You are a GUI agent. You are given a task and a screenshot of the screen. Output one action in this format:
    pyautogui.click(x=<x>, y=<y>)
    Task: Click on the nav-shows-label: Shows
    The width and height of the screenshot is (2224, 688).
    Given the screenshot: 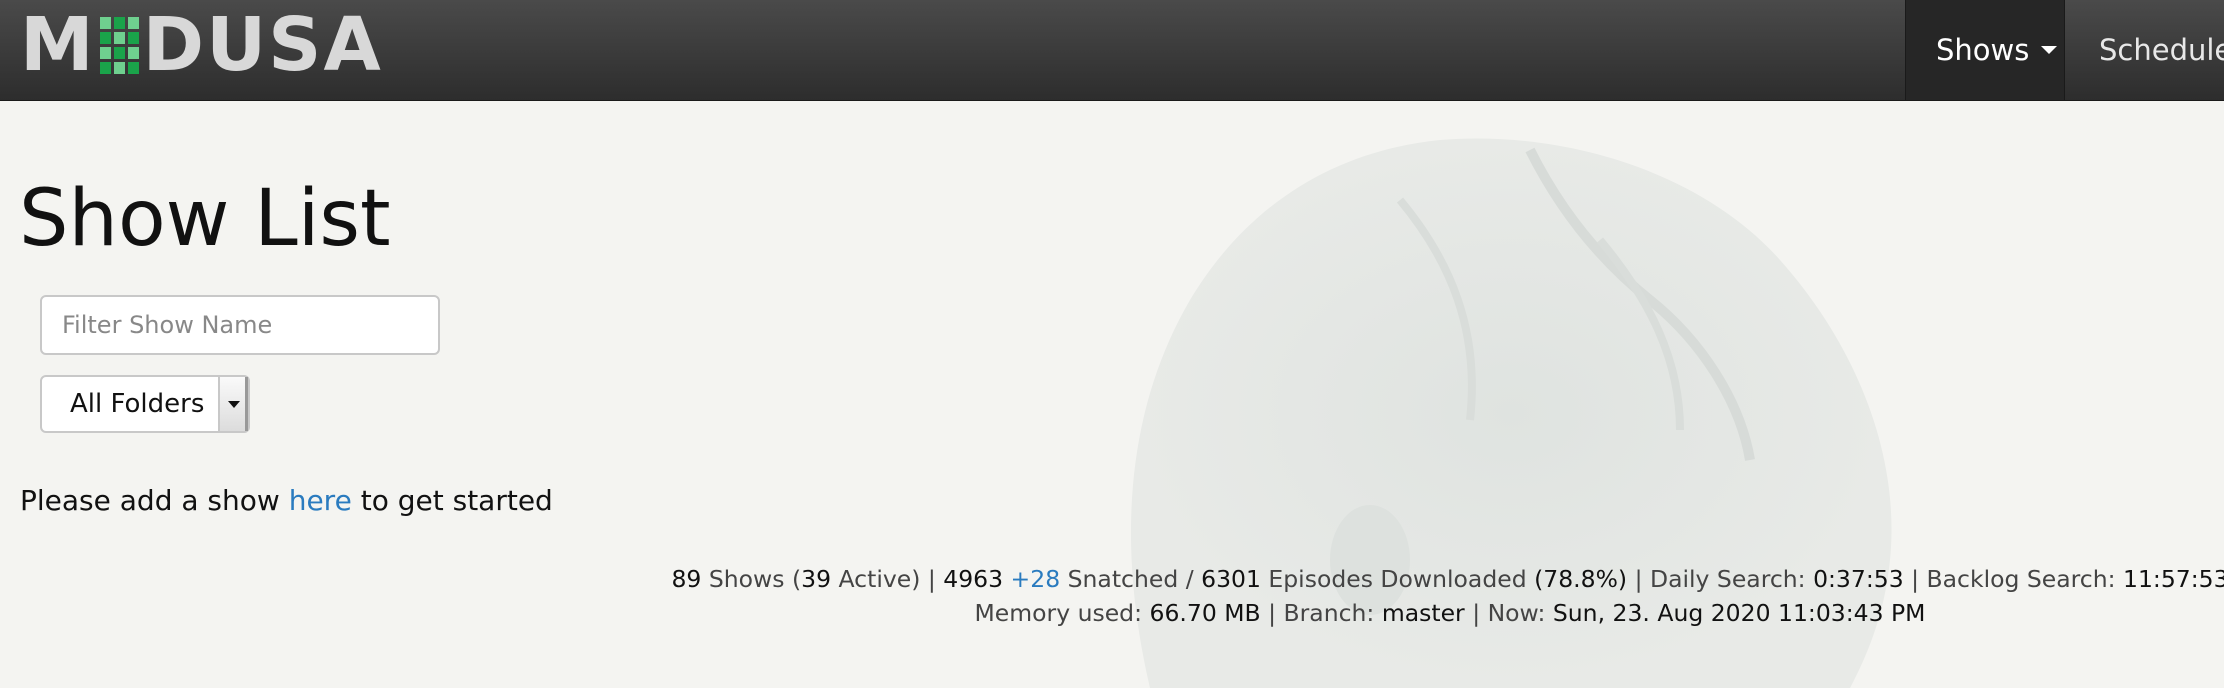 What is the action you would take?
    pyautogui.click(x=1983, y=50)
    